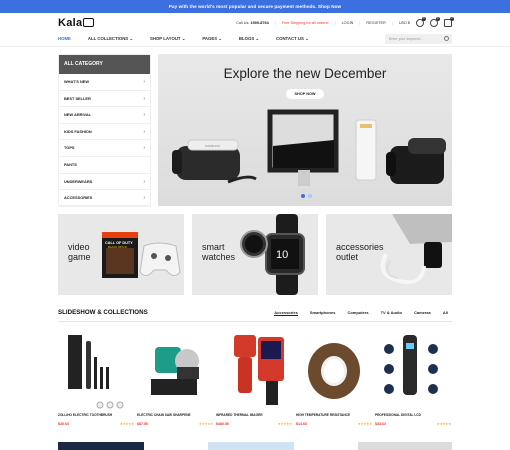  What do you see at coordinates (104, 198) in the screenshot?
I see `sidebar-item-accessories: ACCESSORIES ›` at bounding box center [104, 198].